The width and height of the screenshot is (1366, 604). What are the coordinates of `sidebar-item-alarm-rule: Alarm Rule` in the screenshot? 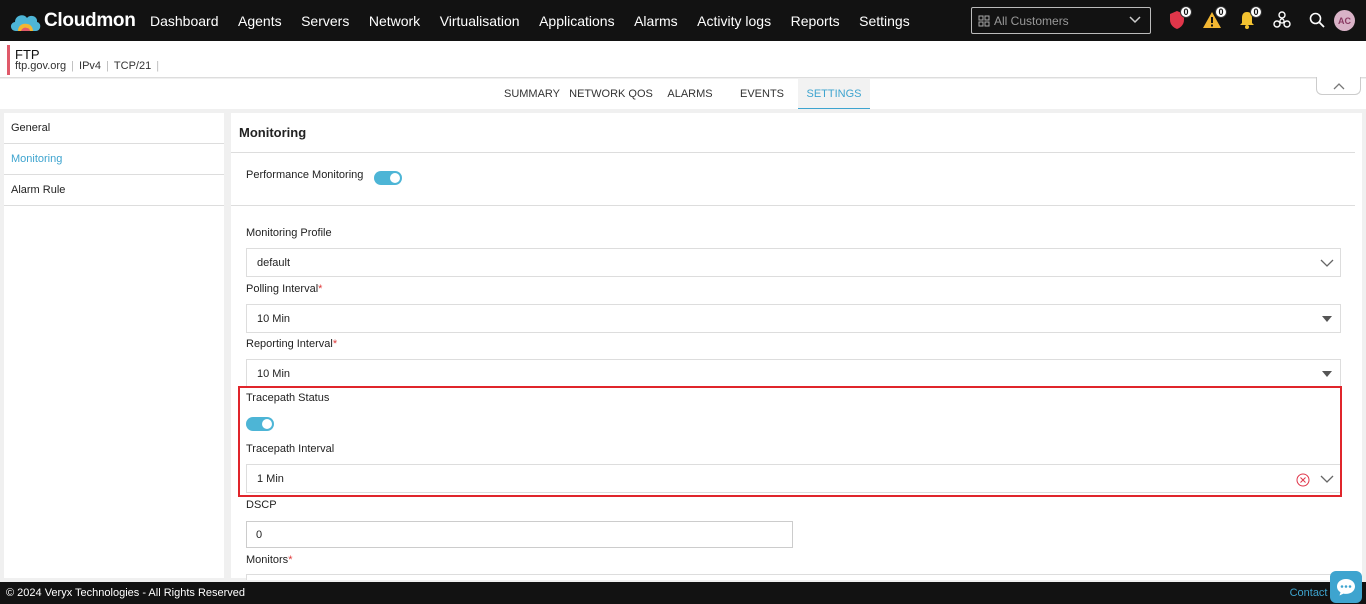 It's located at (114, 190).